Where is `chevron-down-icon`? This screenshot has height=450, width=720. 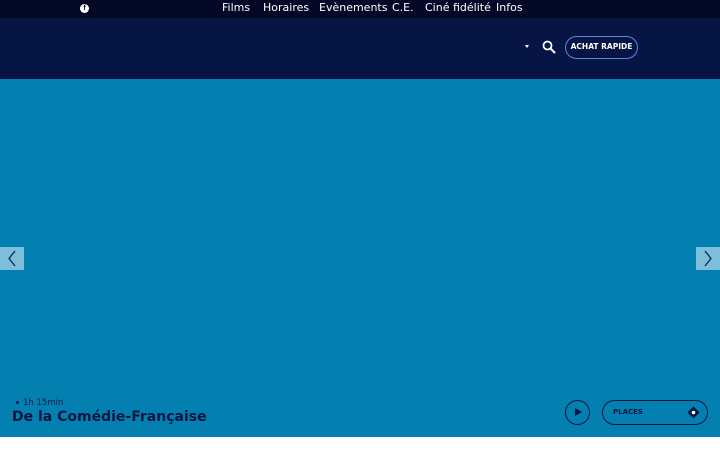 chevron-down-icon is located at coordinates (527, 46).